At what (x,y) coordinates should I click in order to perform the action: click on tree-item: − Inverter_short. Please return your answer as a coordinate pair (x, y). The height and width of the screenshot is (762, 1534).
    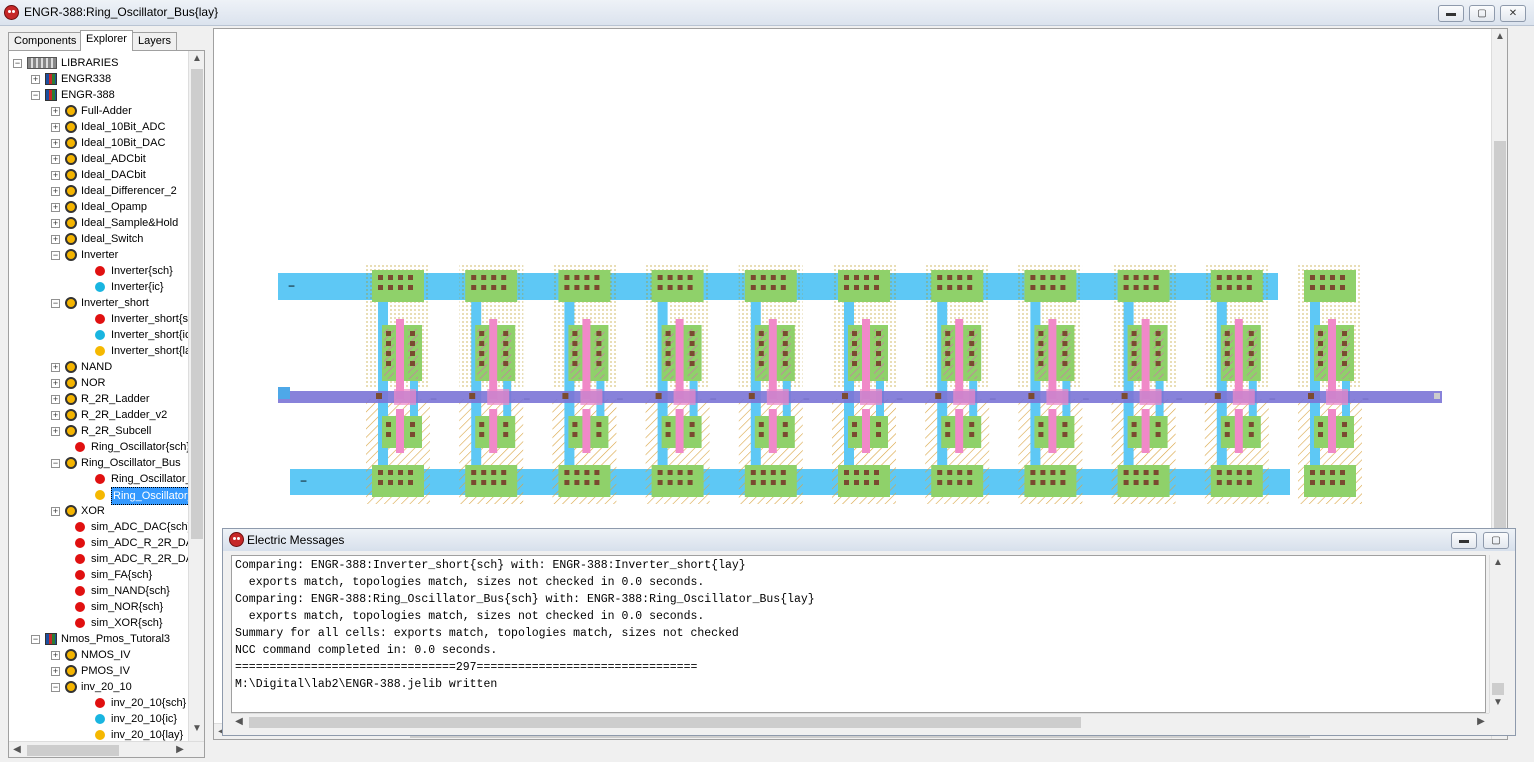
    Looking at the image, I should click on (98, 303).